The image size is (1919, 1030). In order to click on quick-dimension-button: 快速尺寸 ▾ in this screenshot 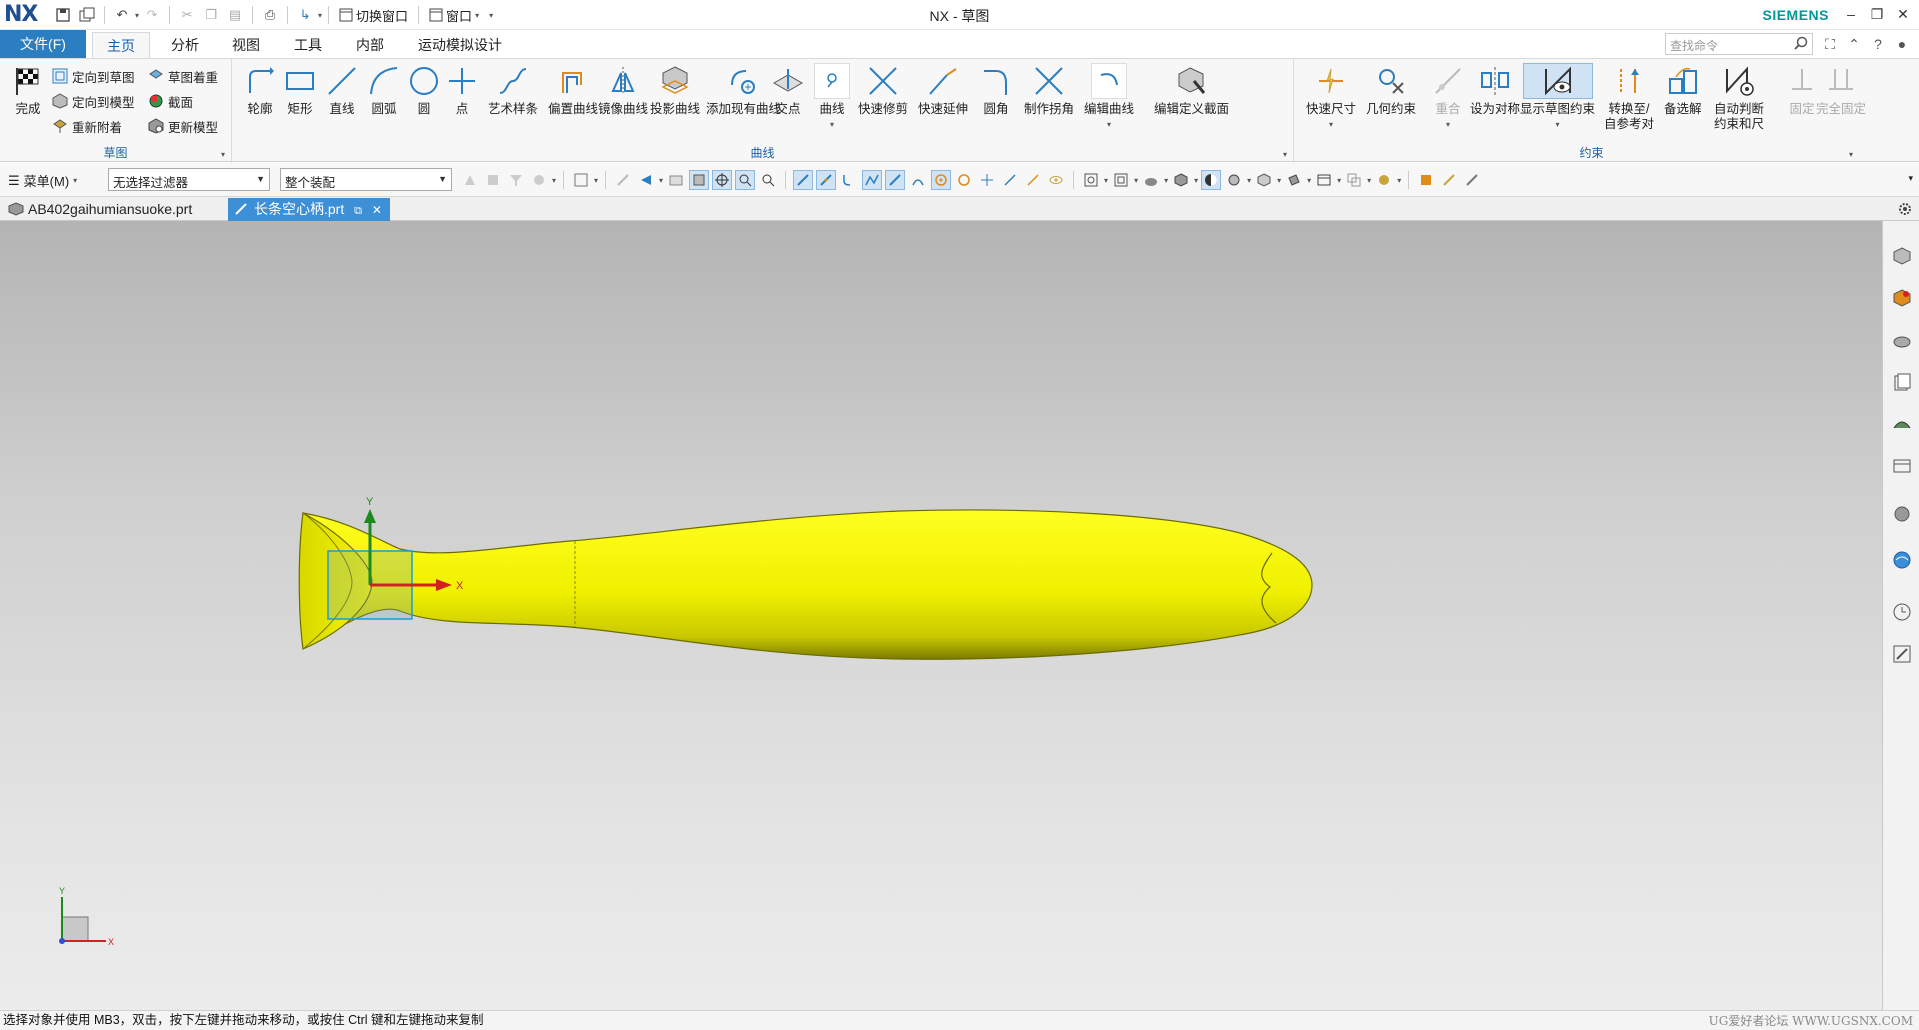, I will do `click(1331, 97)`.